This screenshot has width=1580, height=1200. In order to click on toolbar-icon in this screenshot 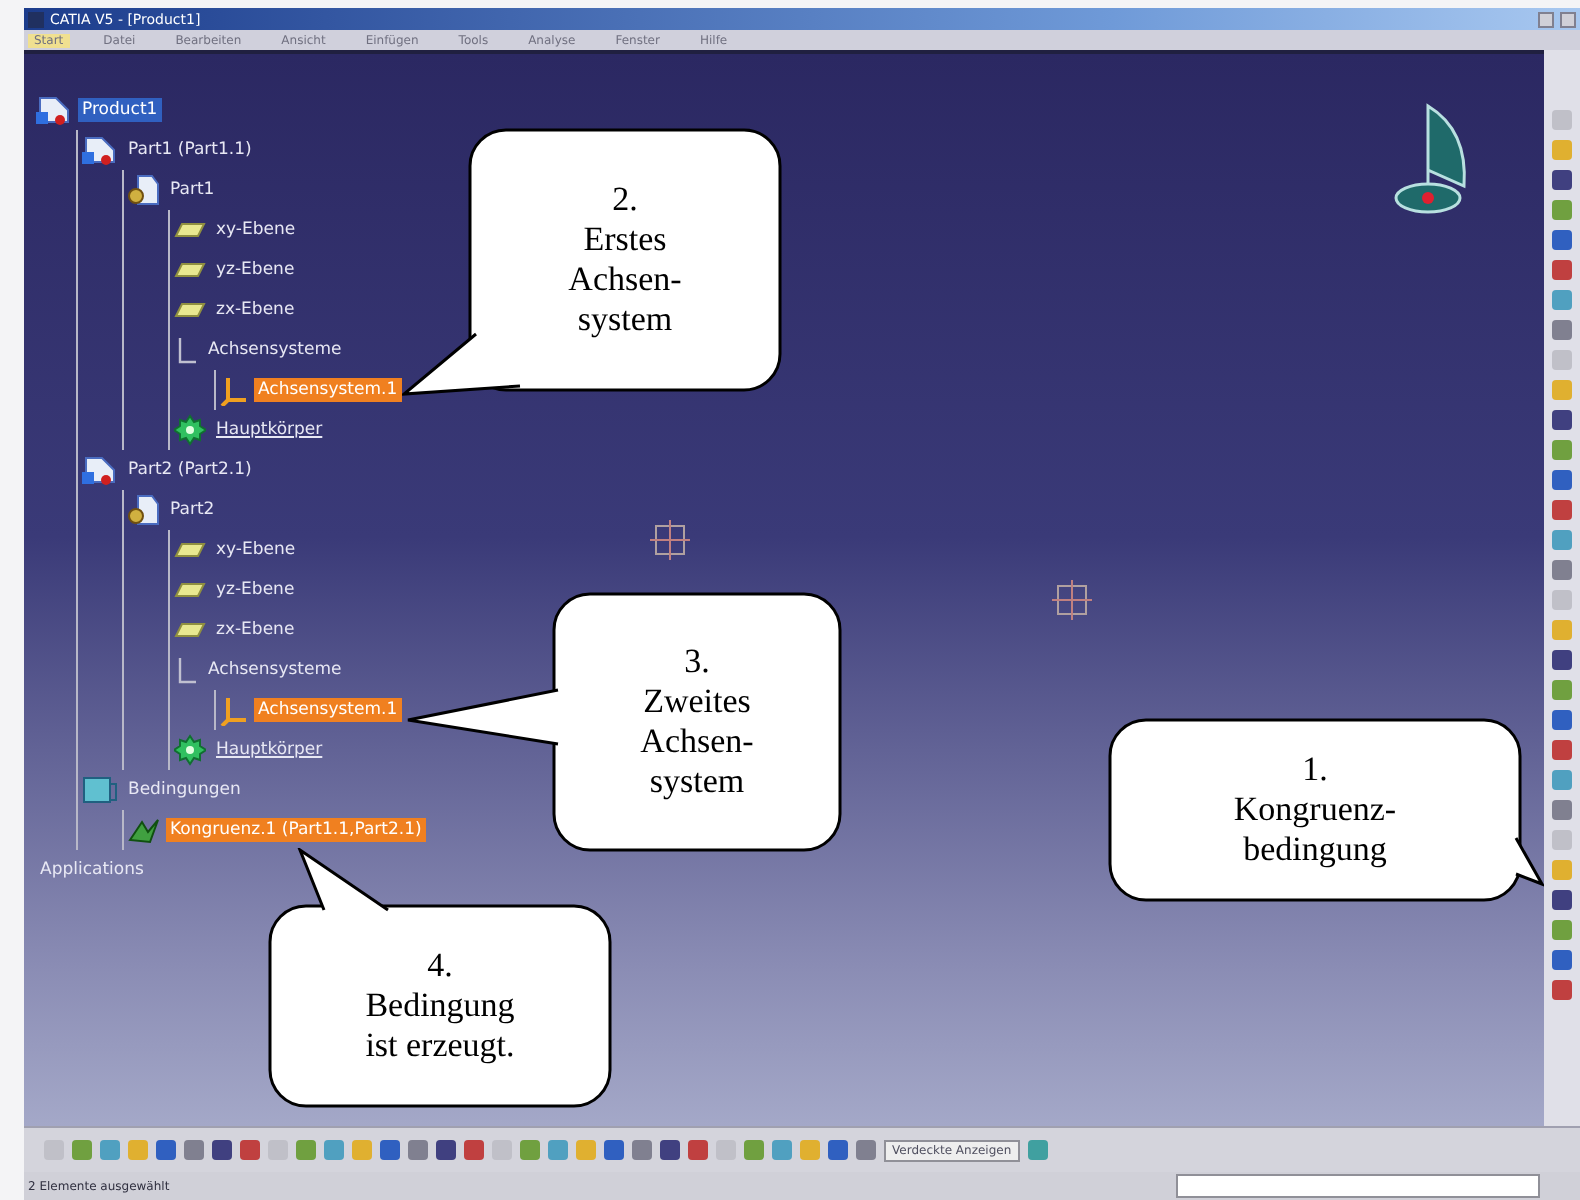, I will do `click(1037, 1150)`.